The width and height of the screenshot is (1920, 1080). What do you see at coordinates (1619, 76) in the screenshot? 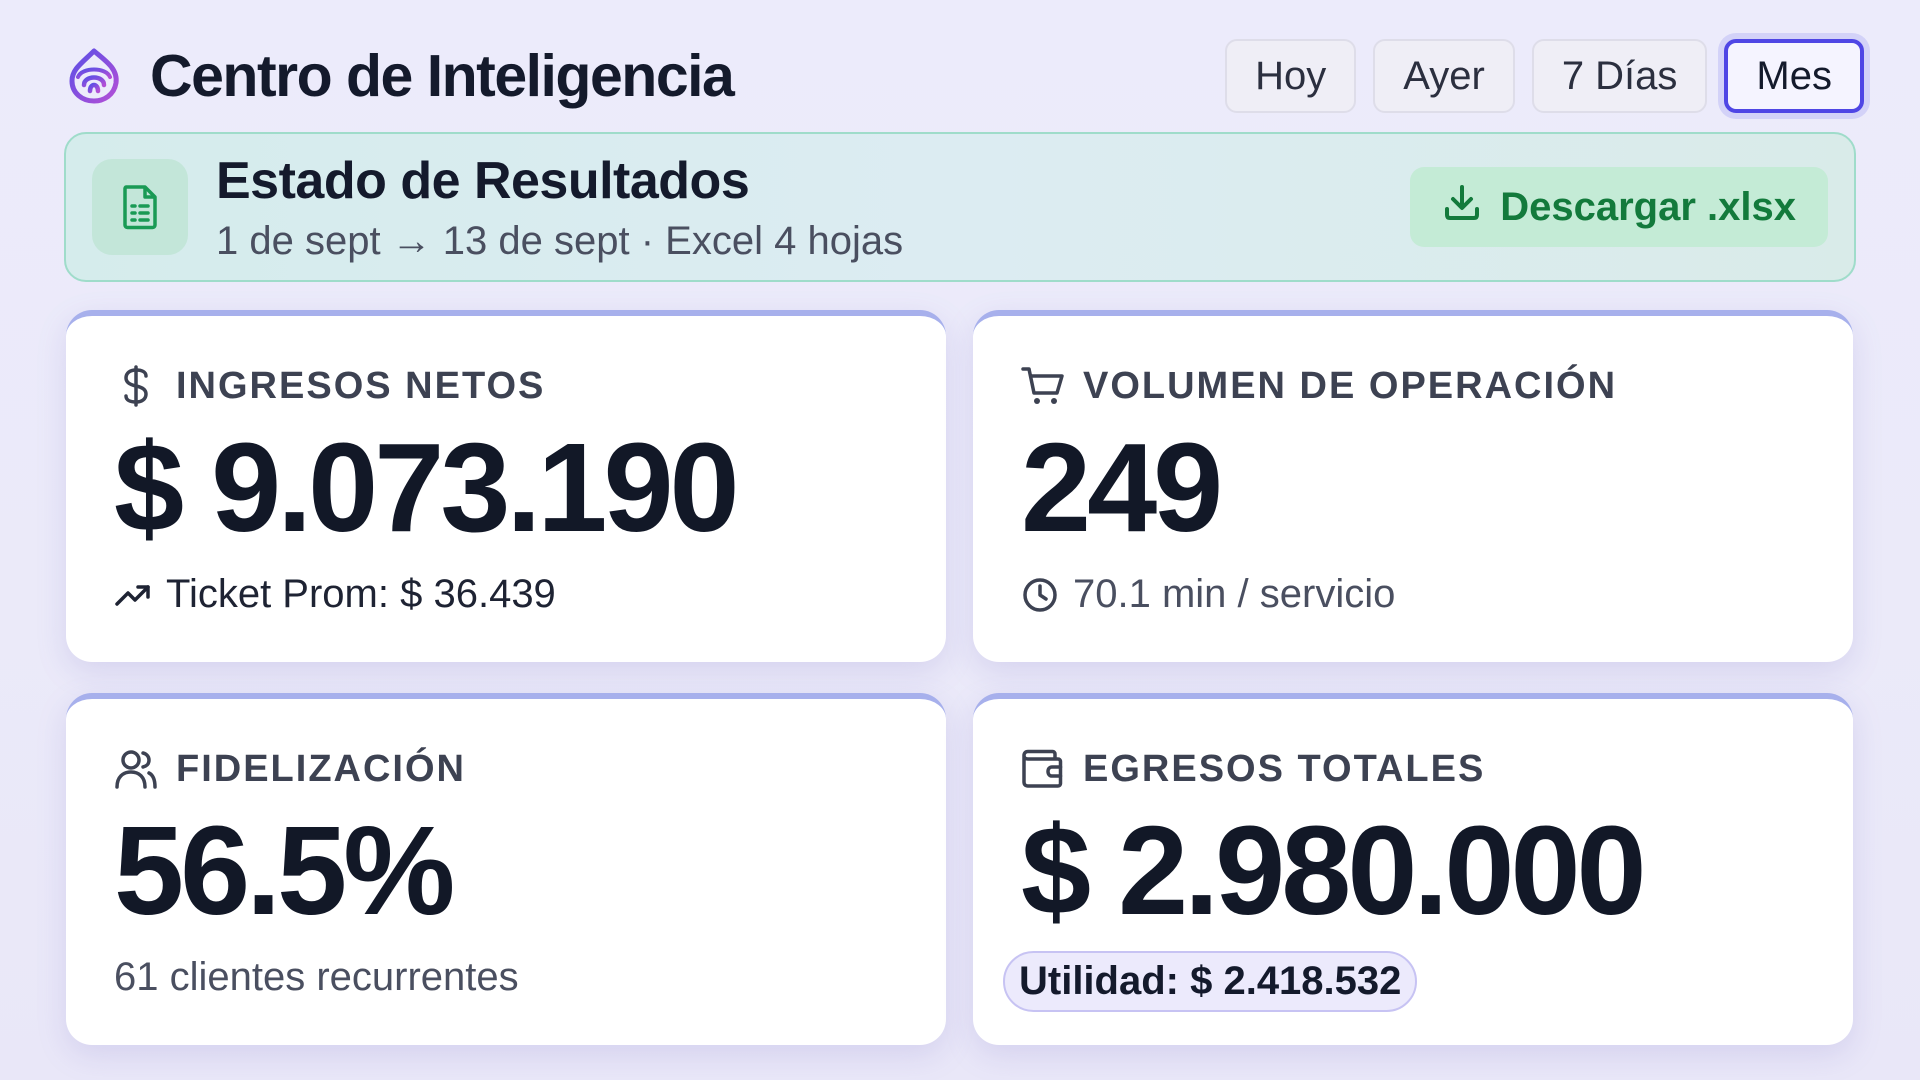
I see `tab-7-dias: 7 Días` at bounding box center [1619, 76].